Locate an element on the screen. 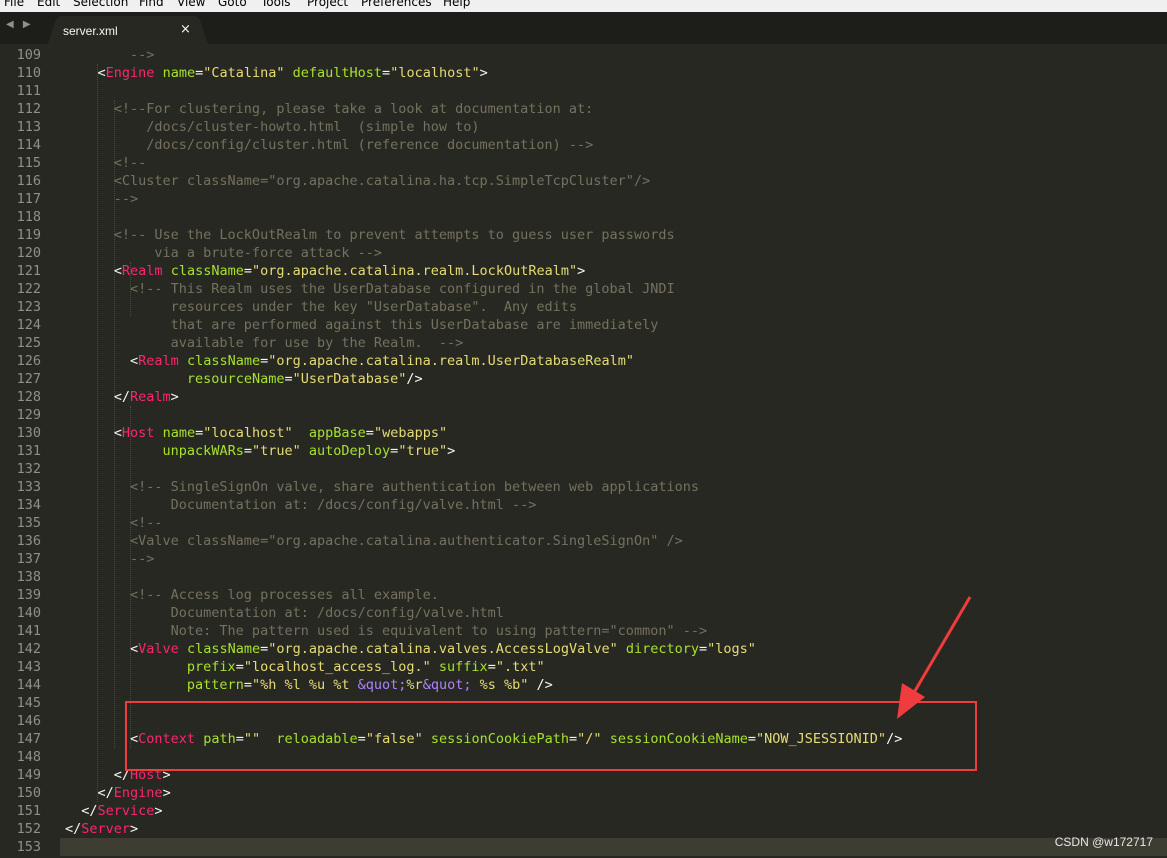  menu-find: Find is located at coordinates (151, 5).